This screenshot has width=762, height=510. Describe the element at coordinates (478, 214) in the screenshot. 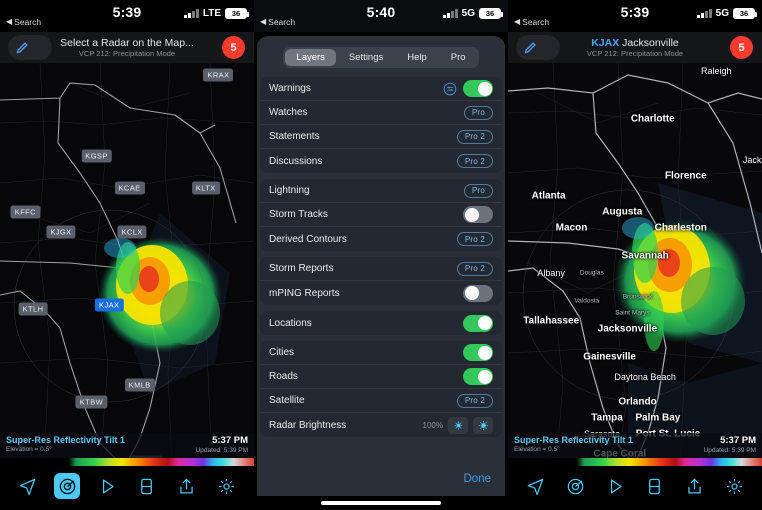

I see `toggle-storm-tracks` at that location.